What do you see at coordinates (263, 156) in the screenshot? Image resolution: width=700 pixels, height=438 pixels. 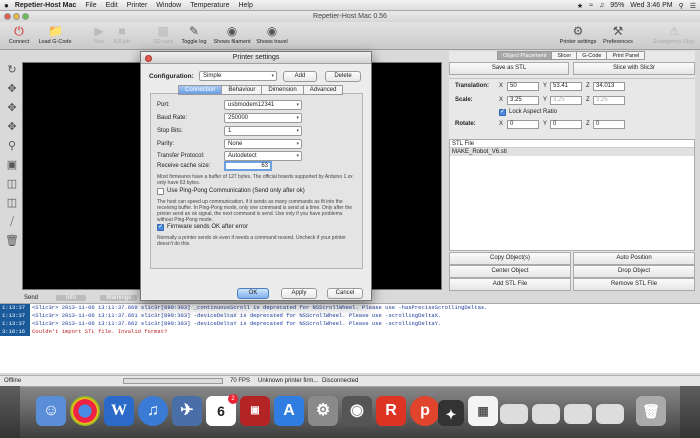 I see `transfer-protocol-select: Autodetect ▾` at bounding box center [263, 156].